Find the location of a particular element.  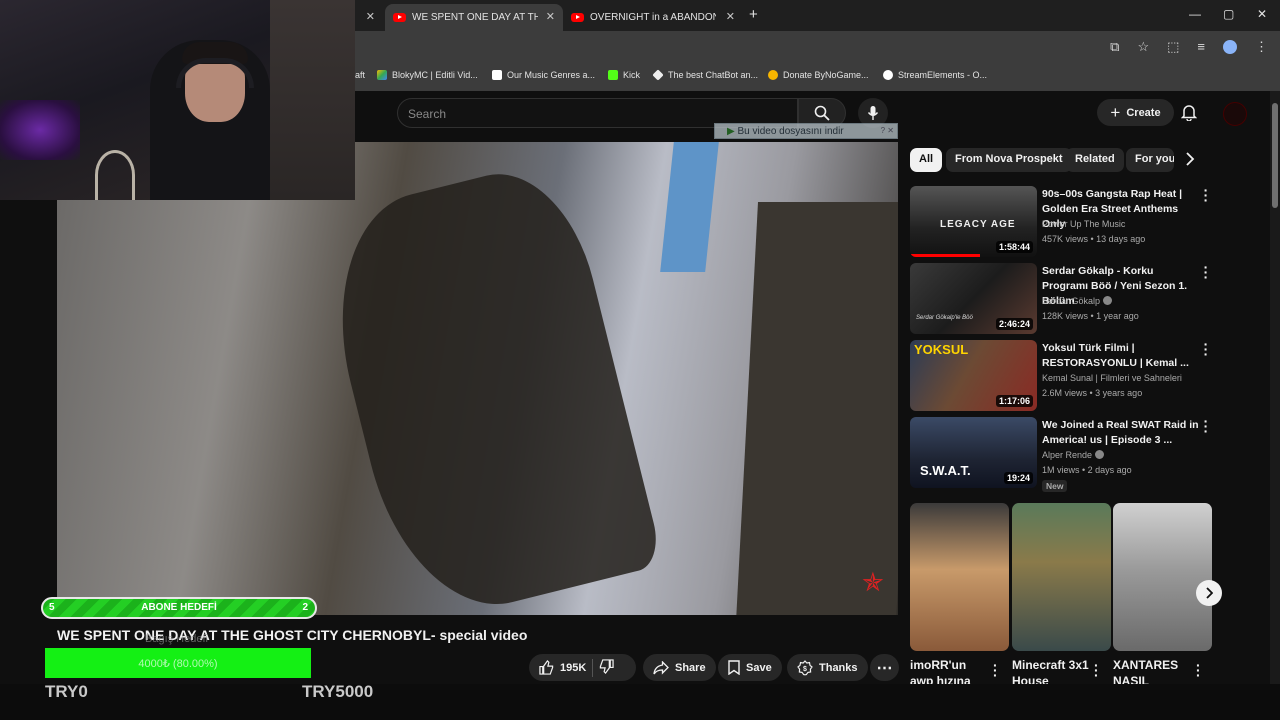

bookmark-item: Kick is located at coordinates (624, 75).